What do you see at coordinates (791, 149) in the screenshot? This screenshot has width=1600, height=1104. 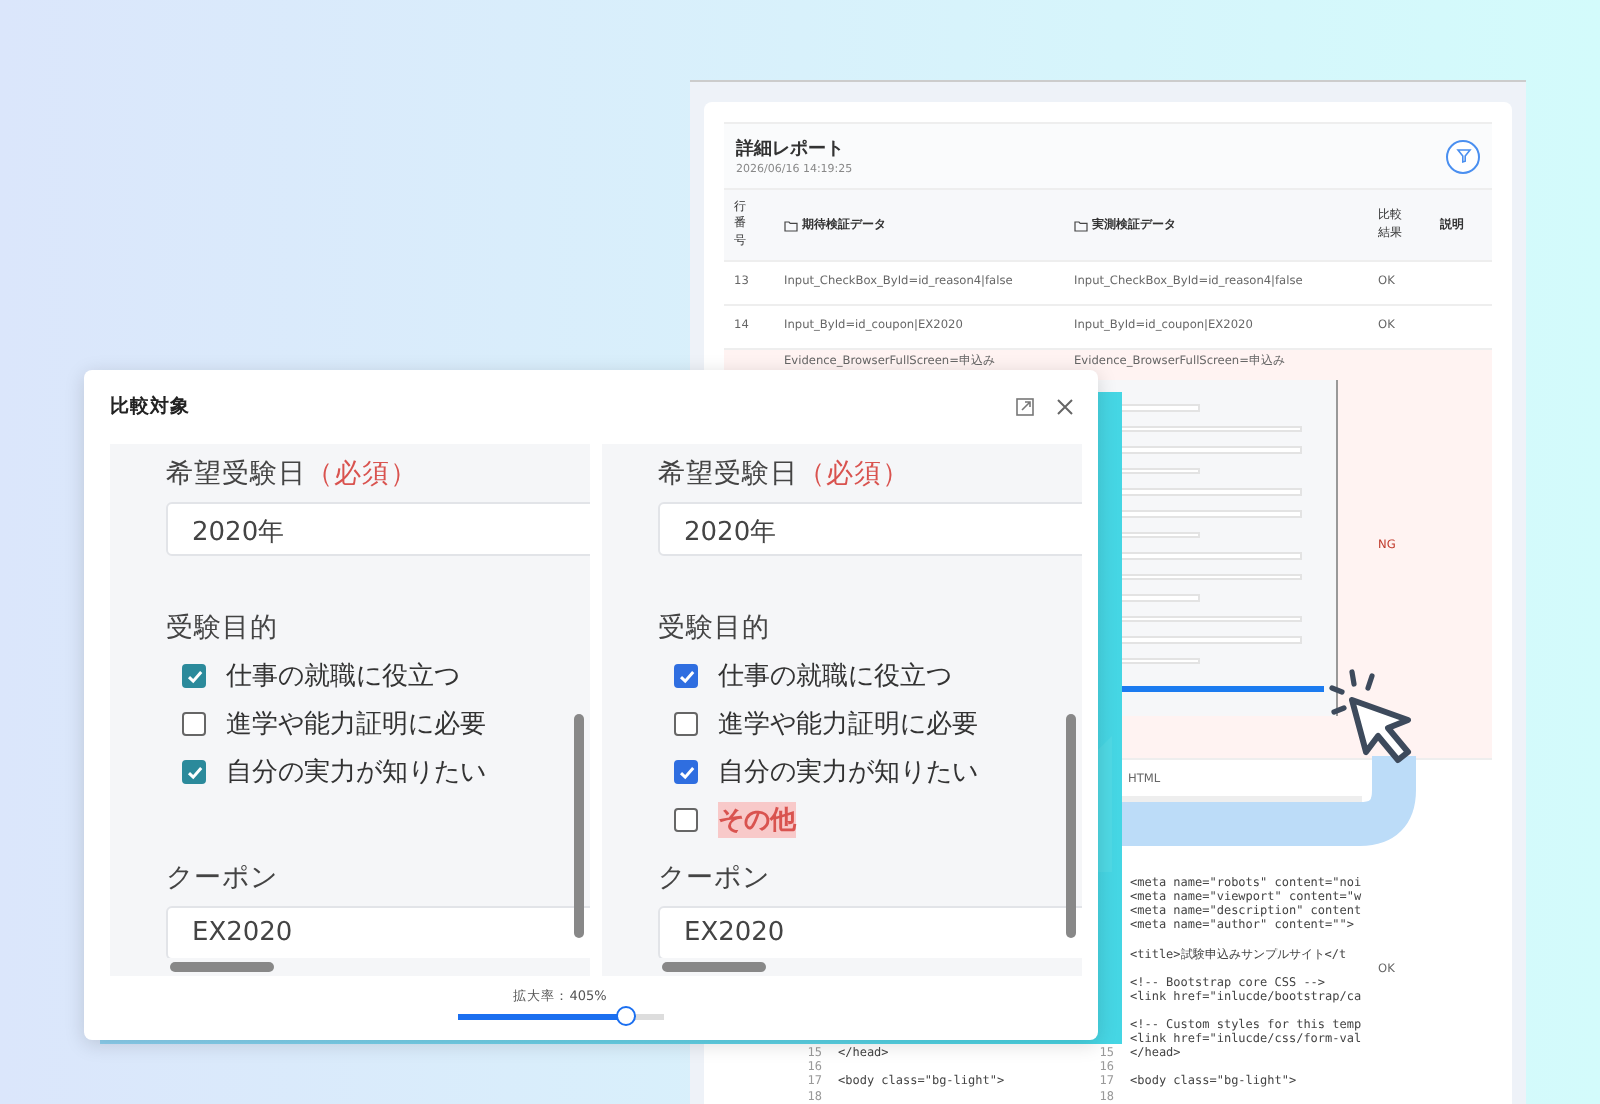 I see `report-title: 詳細レポート` at bounding box center [791, 149].